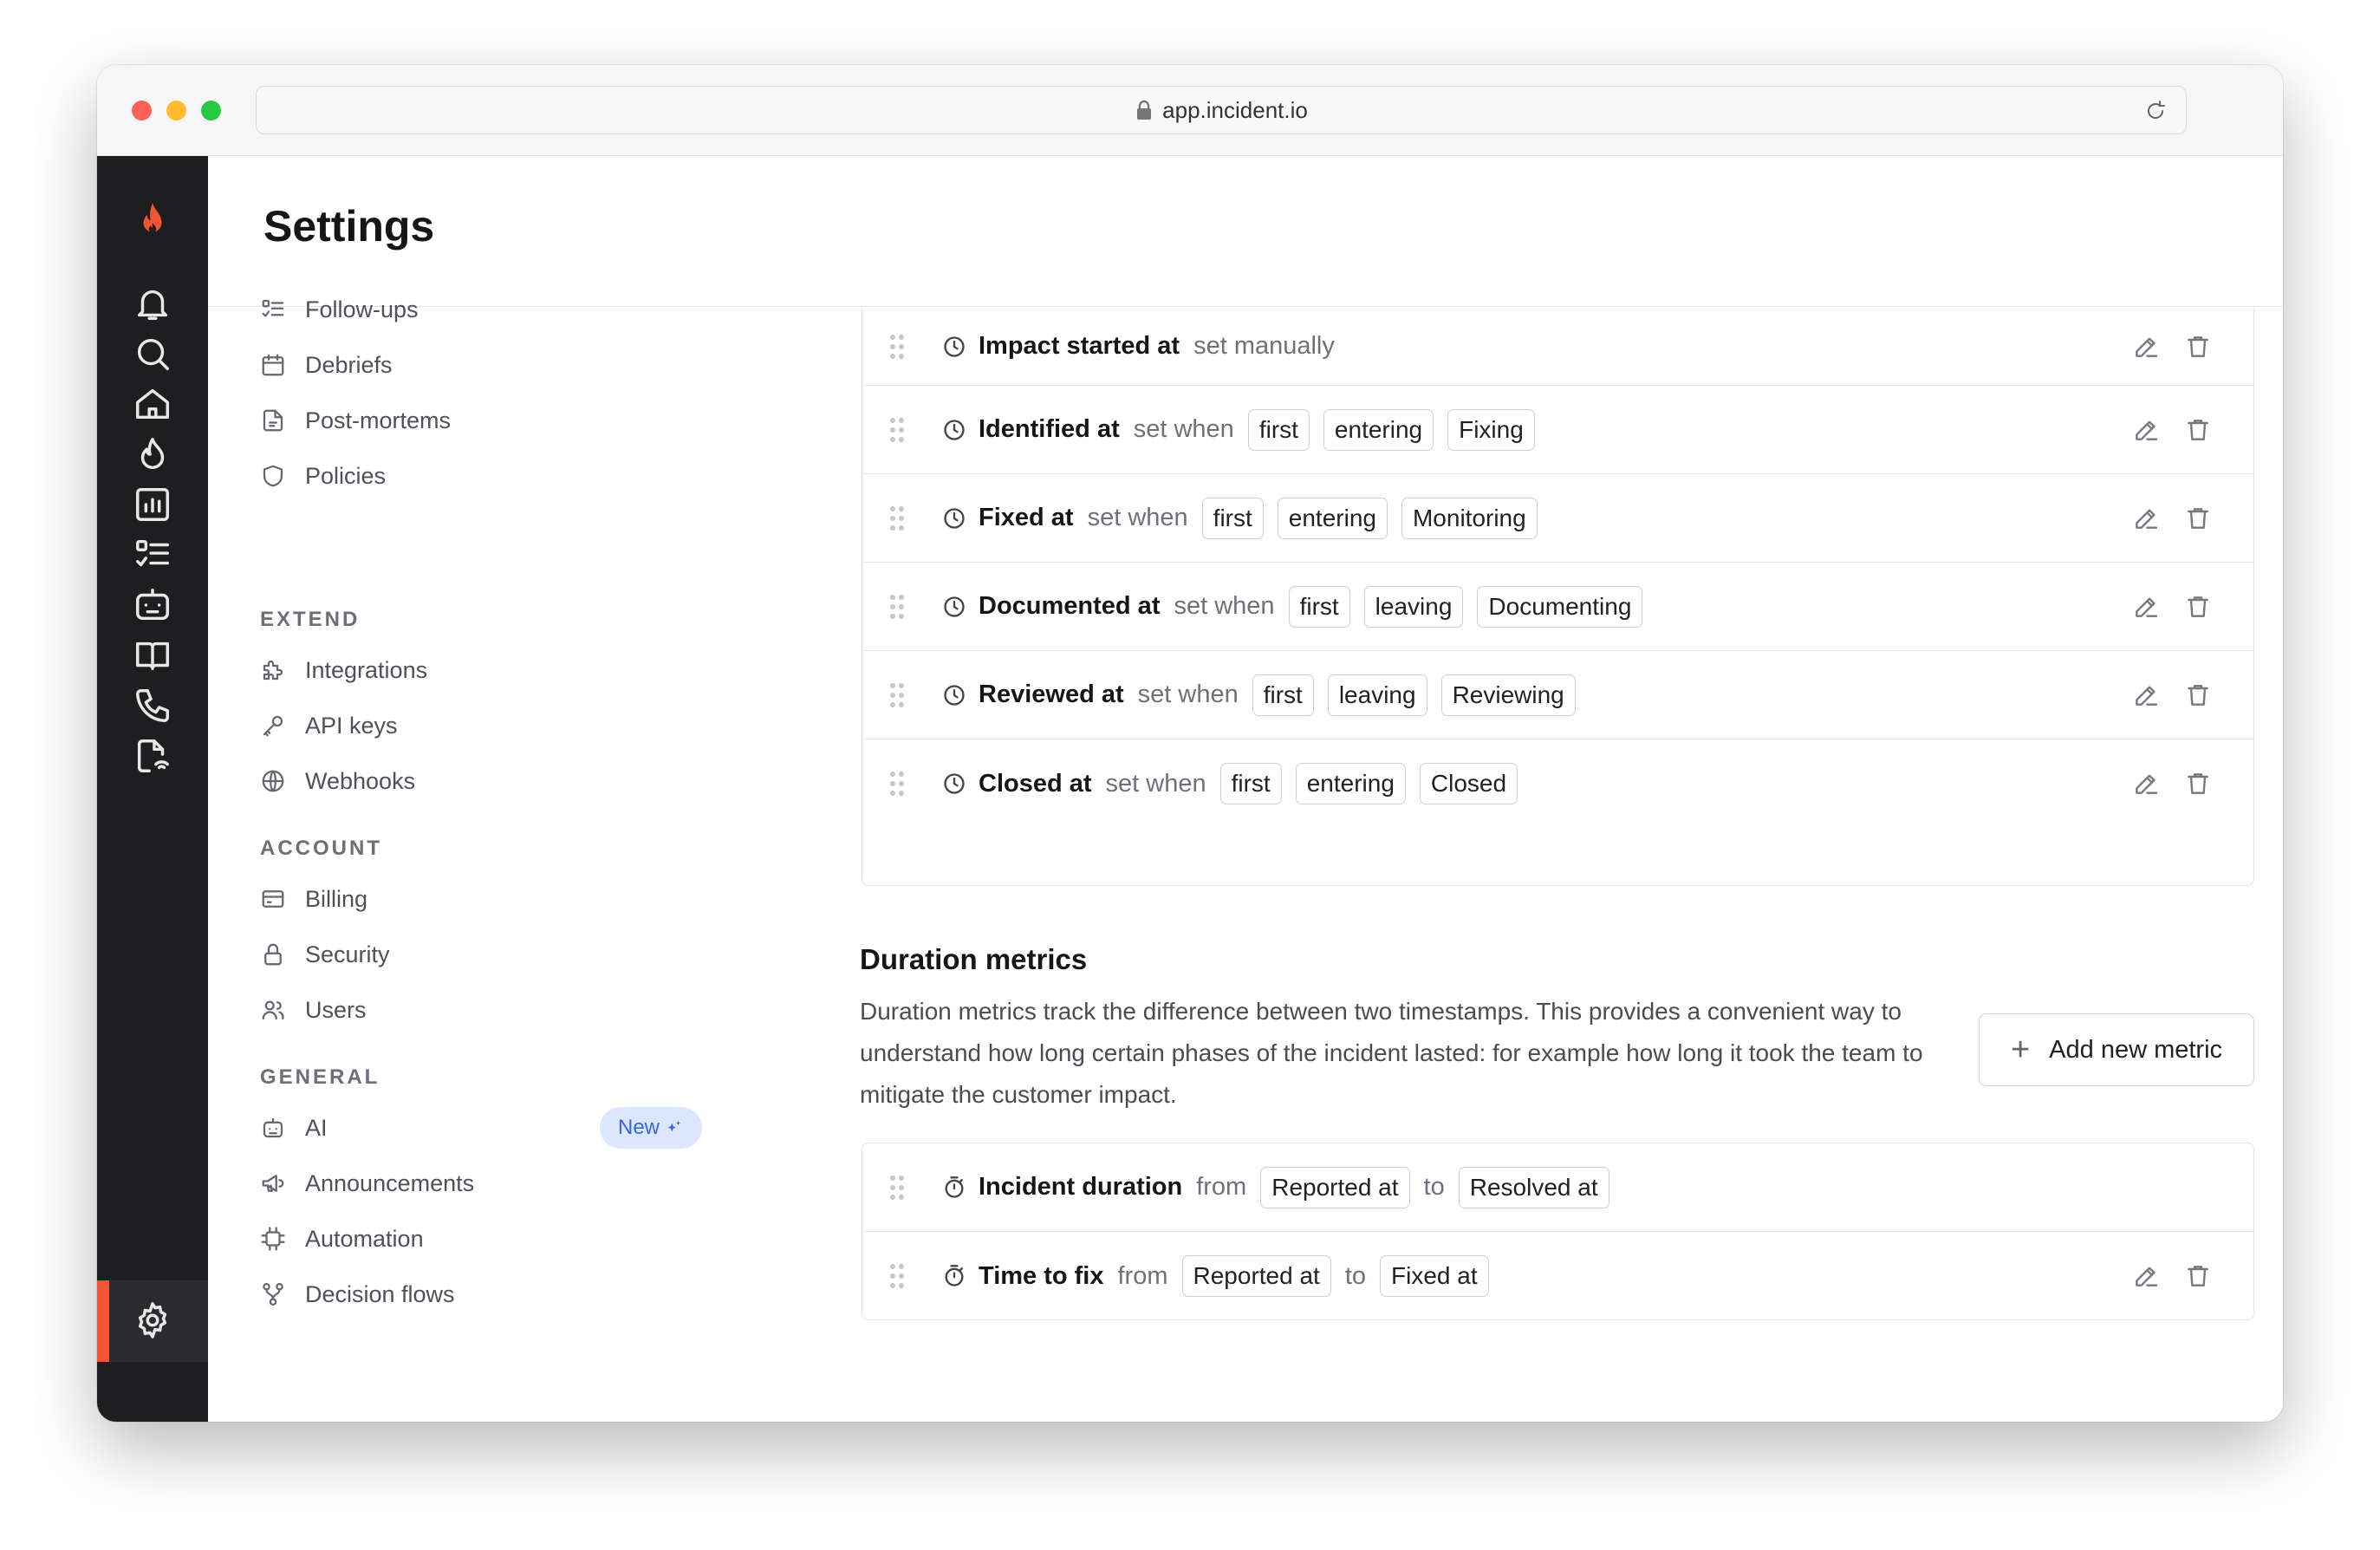 This screenshot has height=1550, width=2380. Describe the element at coordinates (326, 365) in the screenshot. I see `nav-item-debriefs: Debriefs` at that location.